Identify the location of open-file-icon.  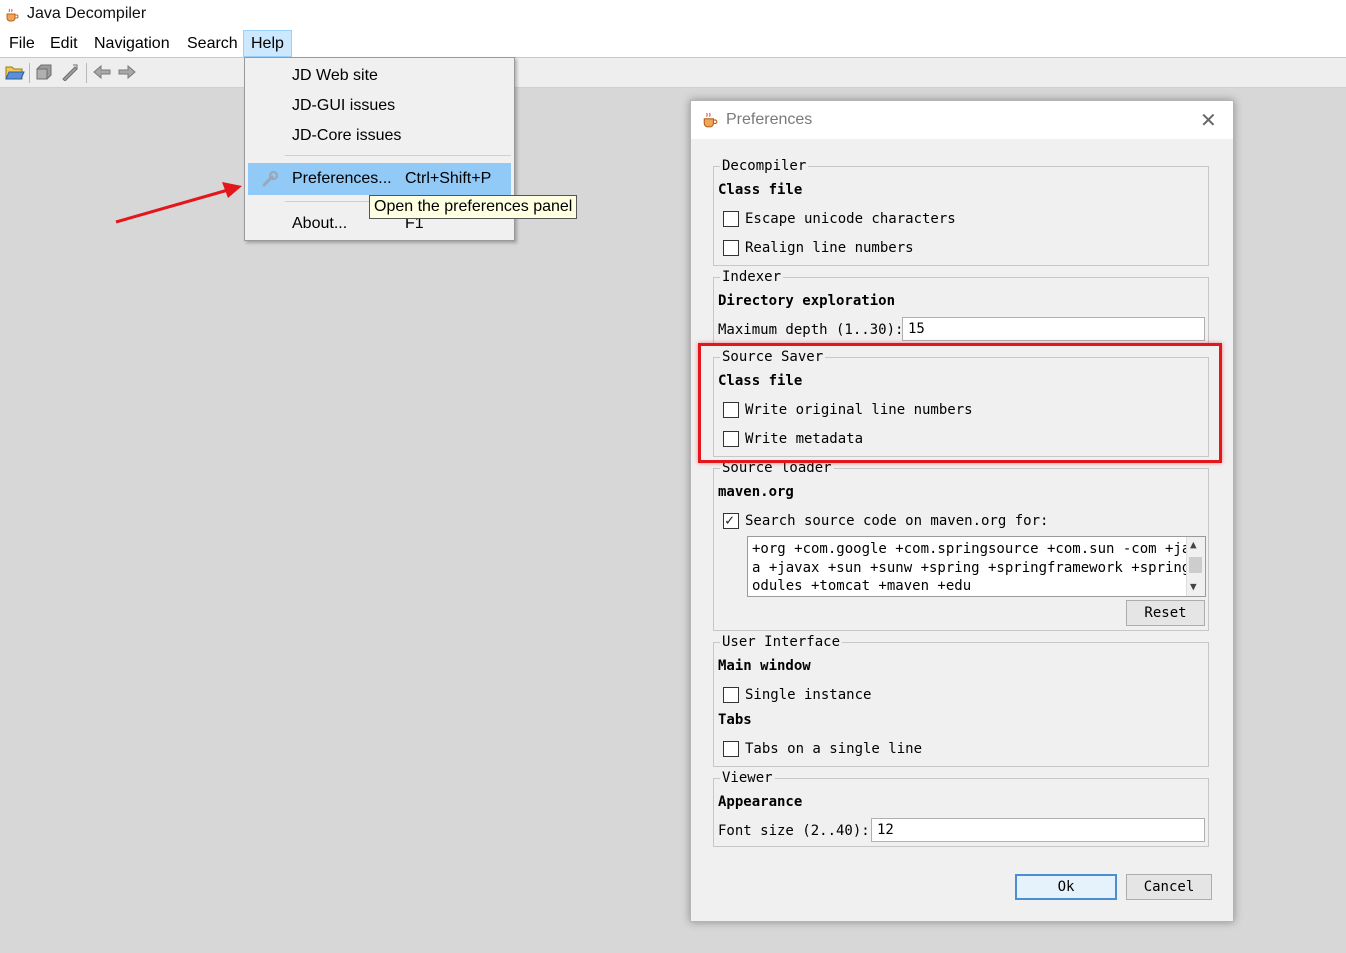
(15, 72).